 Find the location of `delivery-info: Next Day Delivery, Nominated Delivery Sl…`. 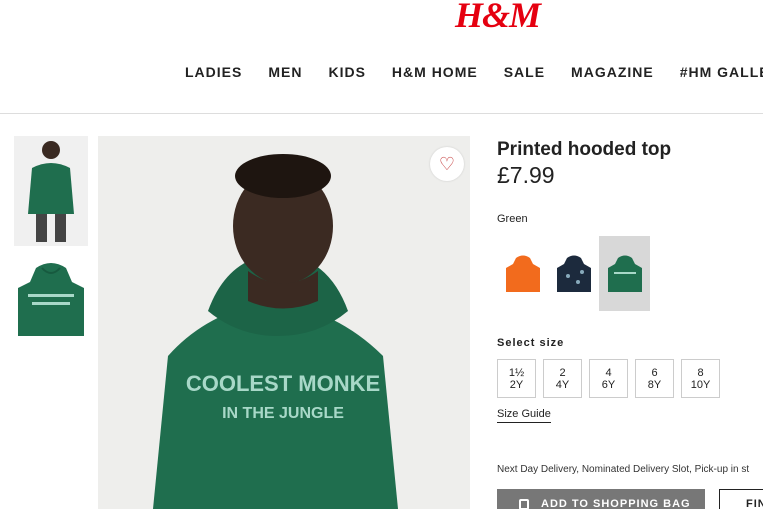

delivery-info: Next Day Delivery, Nominated Delivery Sl… is located at coordinates (623, 469).